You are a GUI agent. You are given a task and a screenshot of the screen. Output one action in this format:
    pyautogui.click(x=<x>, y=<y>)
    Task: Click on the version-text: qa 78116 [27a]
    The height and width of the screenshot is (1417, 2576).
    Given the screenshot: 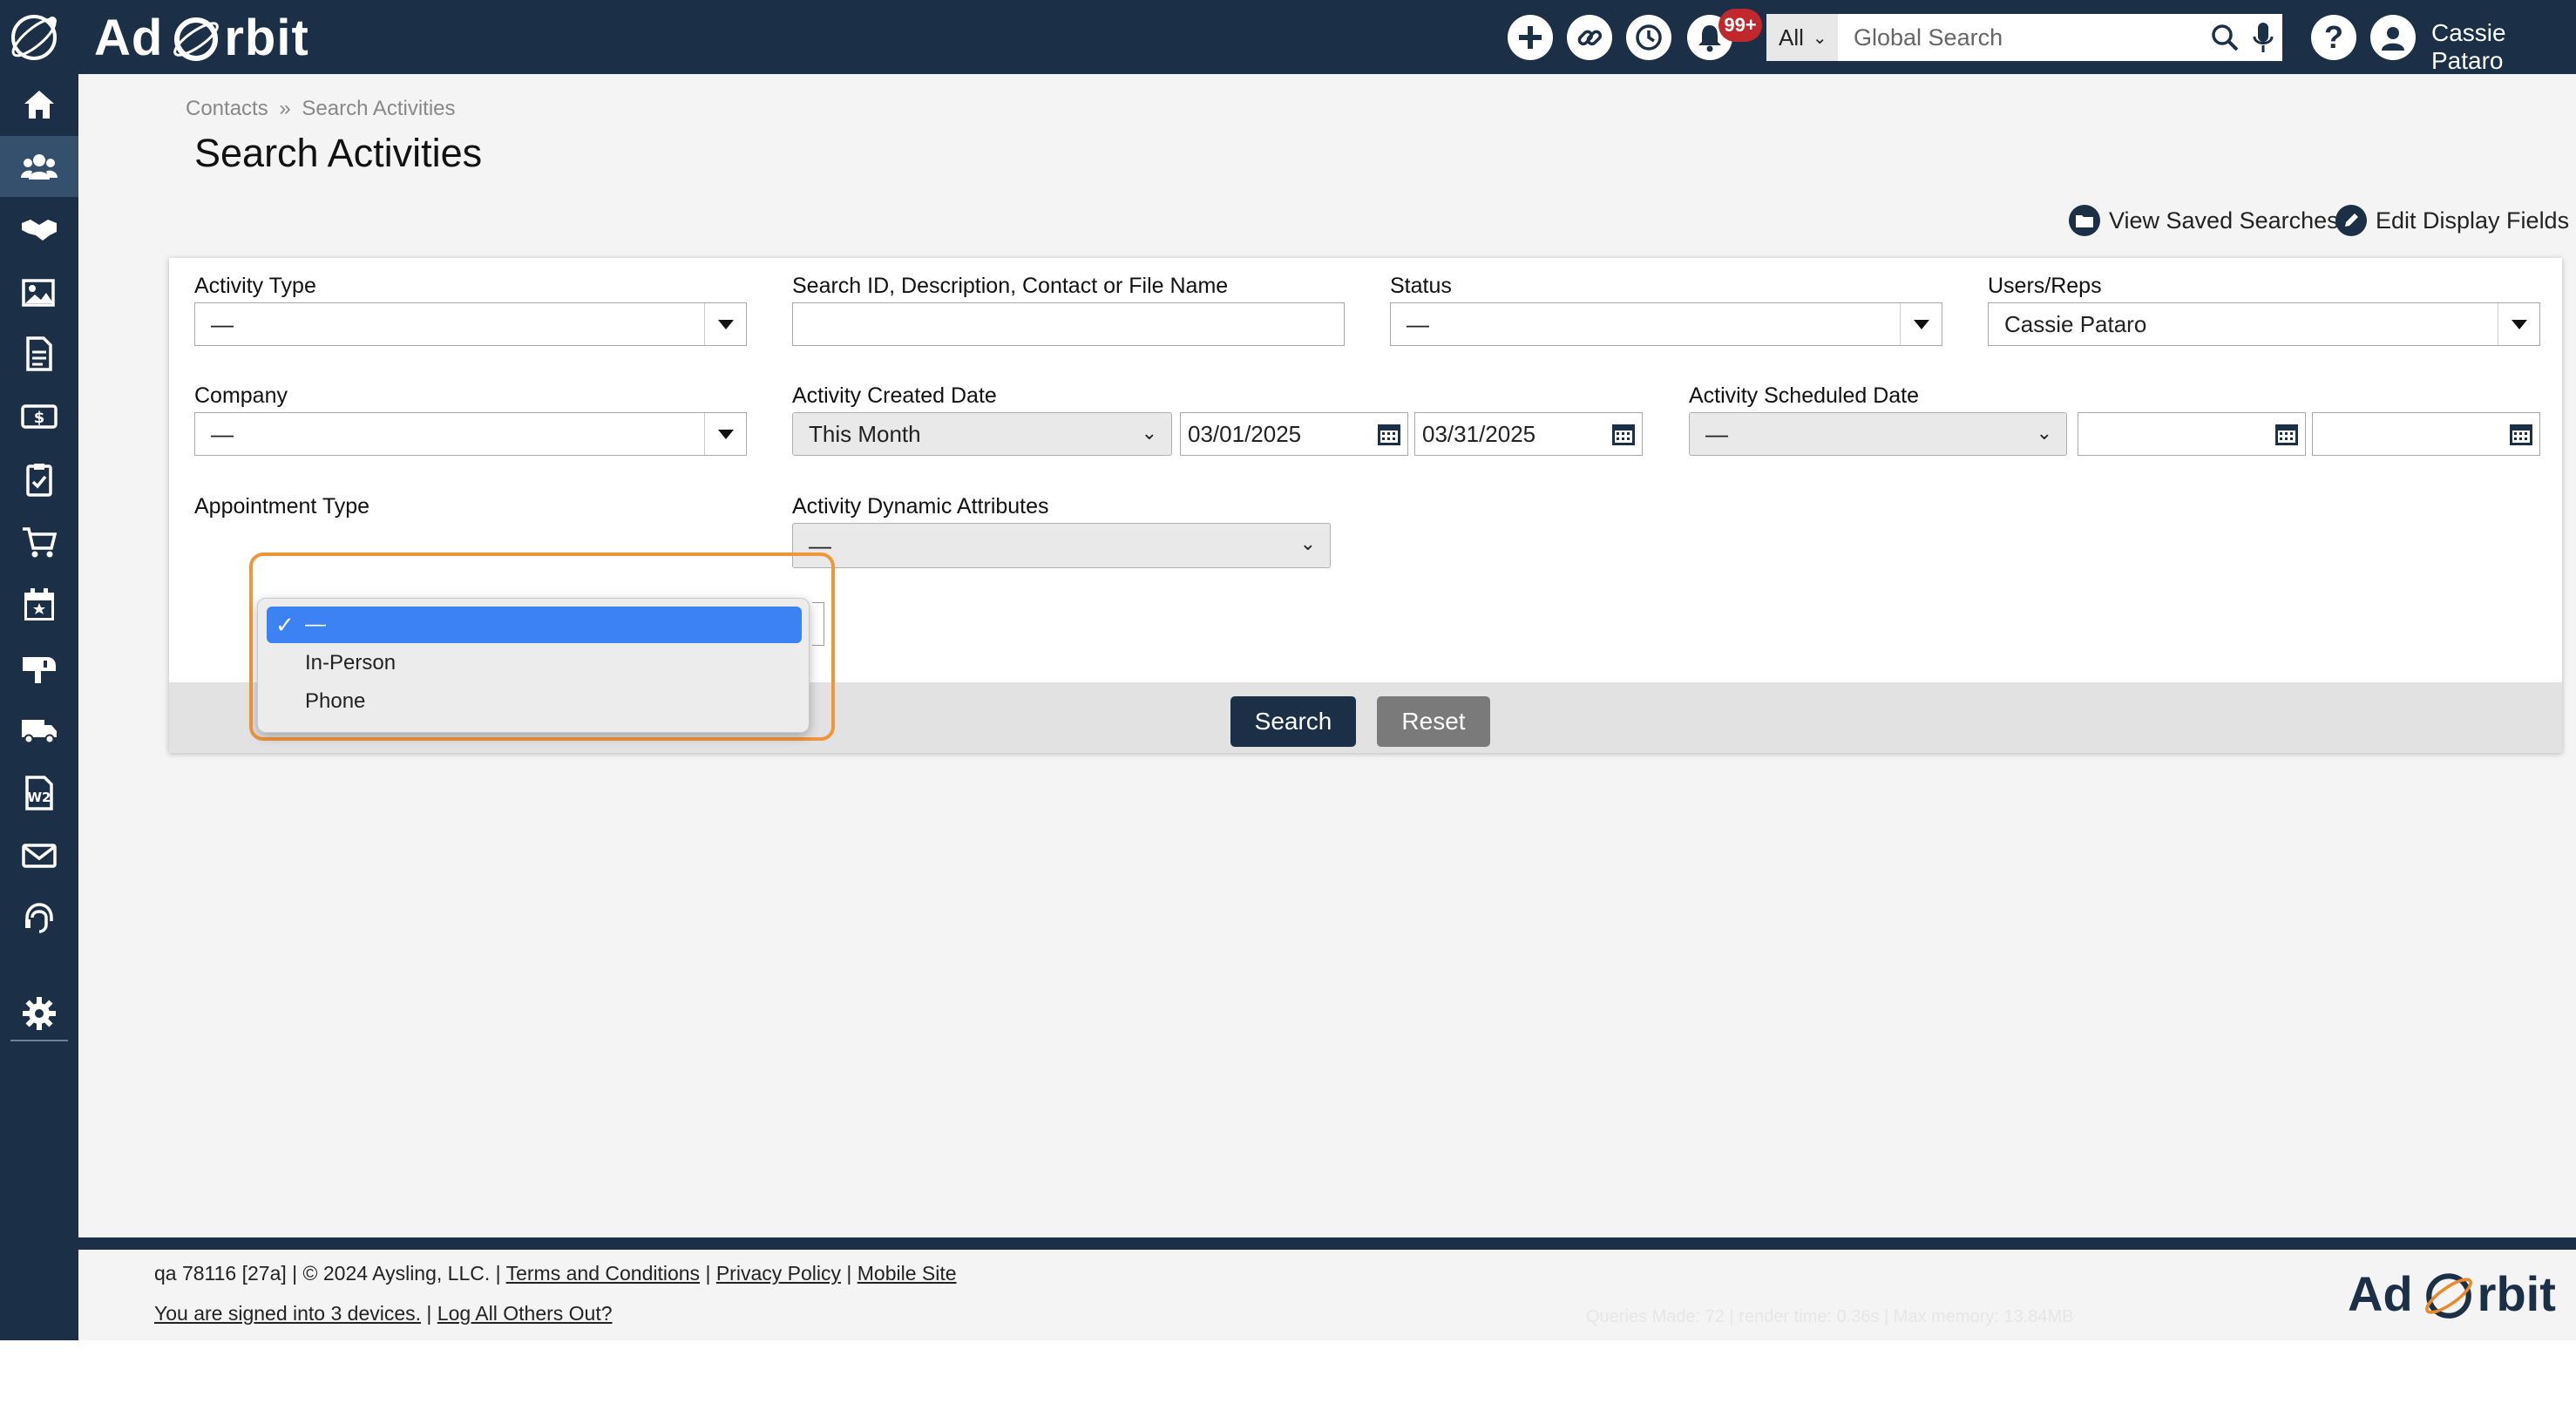 What is the action you would take?
    pyautogui.click(x=221, y=1273)
    